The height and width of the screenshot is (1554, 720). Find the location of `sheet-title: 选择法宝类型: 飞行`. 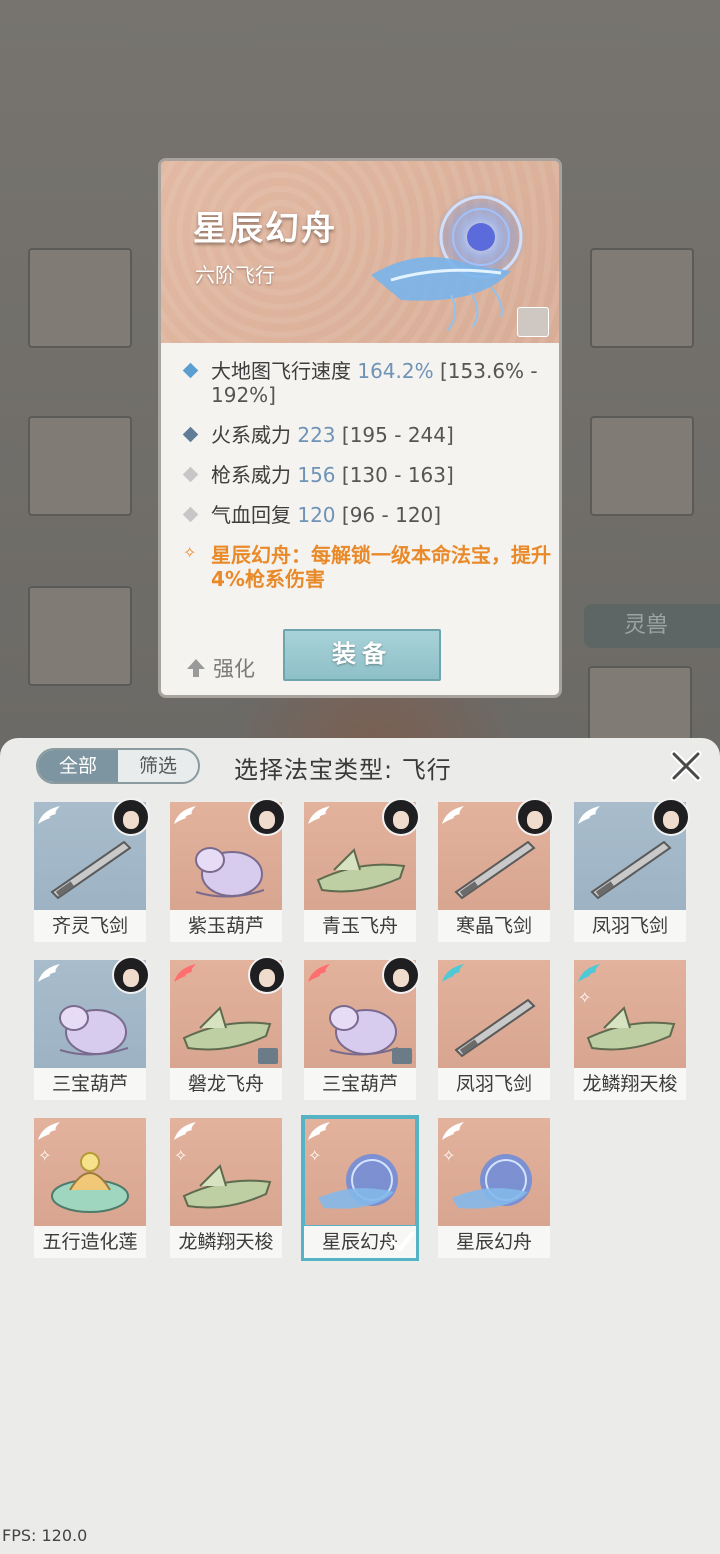

sheet-title: 选择法宝类型: 飞行 is located at coordinates (343, 770).